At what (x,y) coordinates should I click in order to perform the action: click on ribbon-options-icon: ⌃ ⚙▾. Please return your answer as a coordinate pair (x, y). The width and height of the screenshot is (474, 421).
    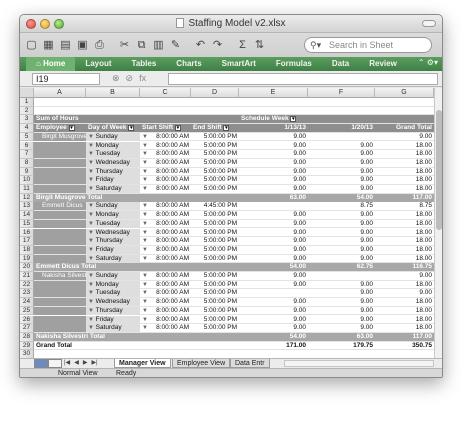
    Looking at the image, I should click on (428, 62).